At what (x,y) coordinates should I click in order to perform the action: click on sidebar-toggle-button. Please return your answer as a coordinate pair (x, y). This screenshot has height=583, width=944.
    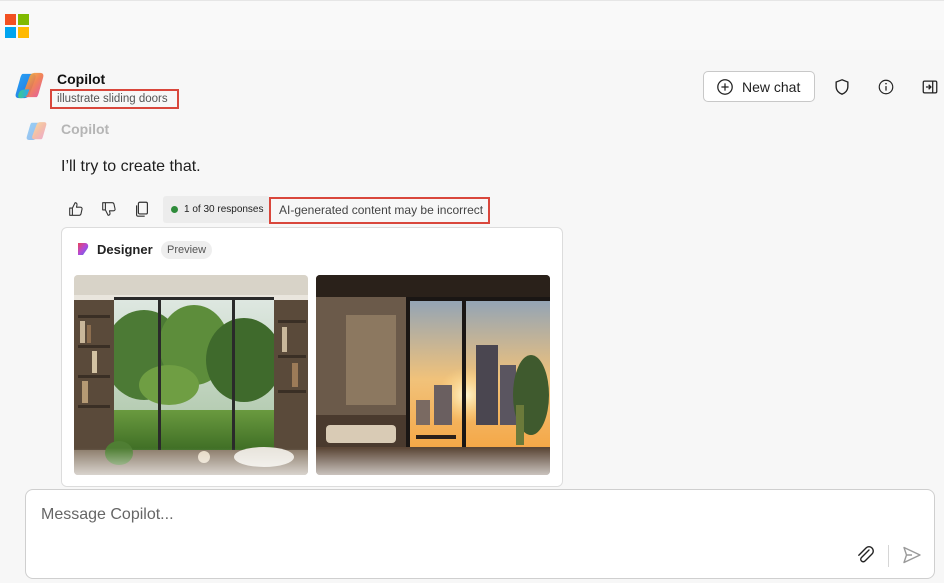
    Looking at the image, I should click on (930, 87).